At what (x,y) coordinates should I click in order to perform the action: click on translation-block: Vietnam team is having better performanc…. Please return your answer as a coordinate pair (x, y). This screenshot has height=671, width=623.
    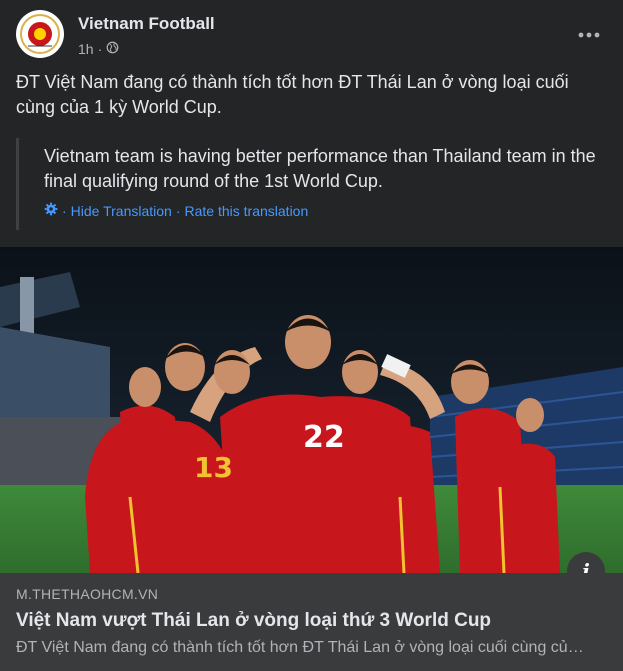
    Looking at the image, I should click on (311, 184).